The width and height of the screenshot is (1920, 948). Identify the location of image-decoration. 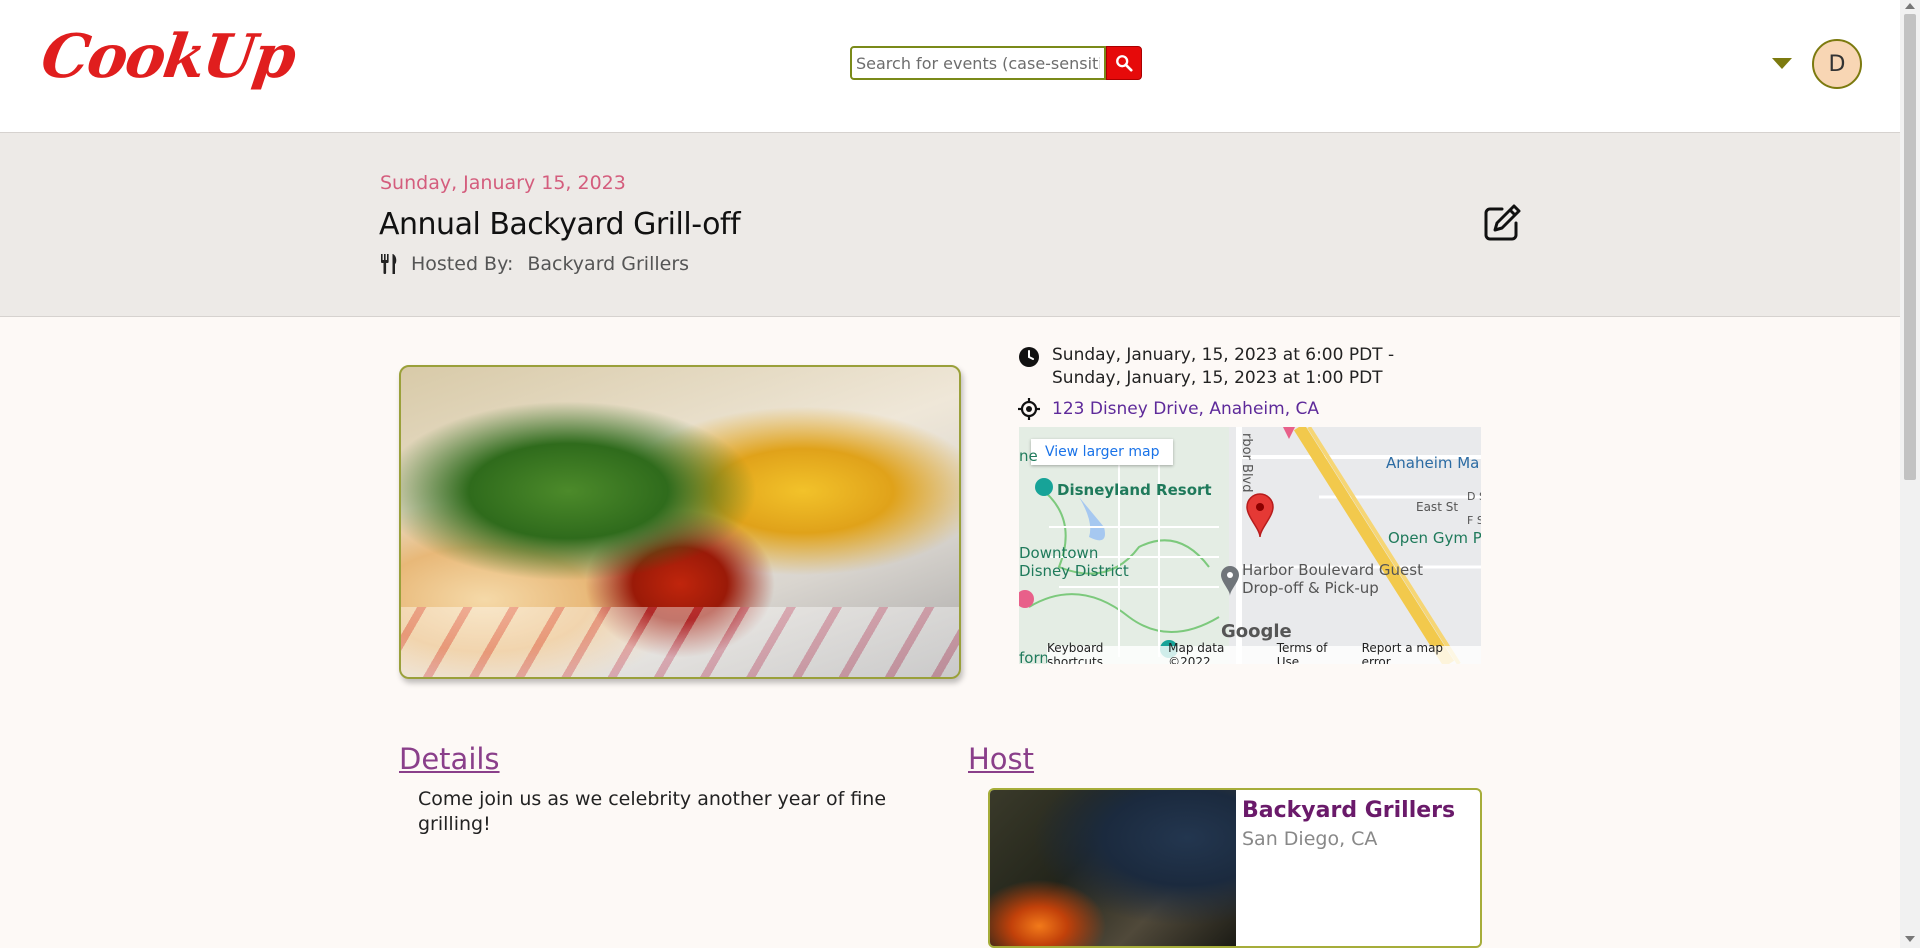
(680, 642).